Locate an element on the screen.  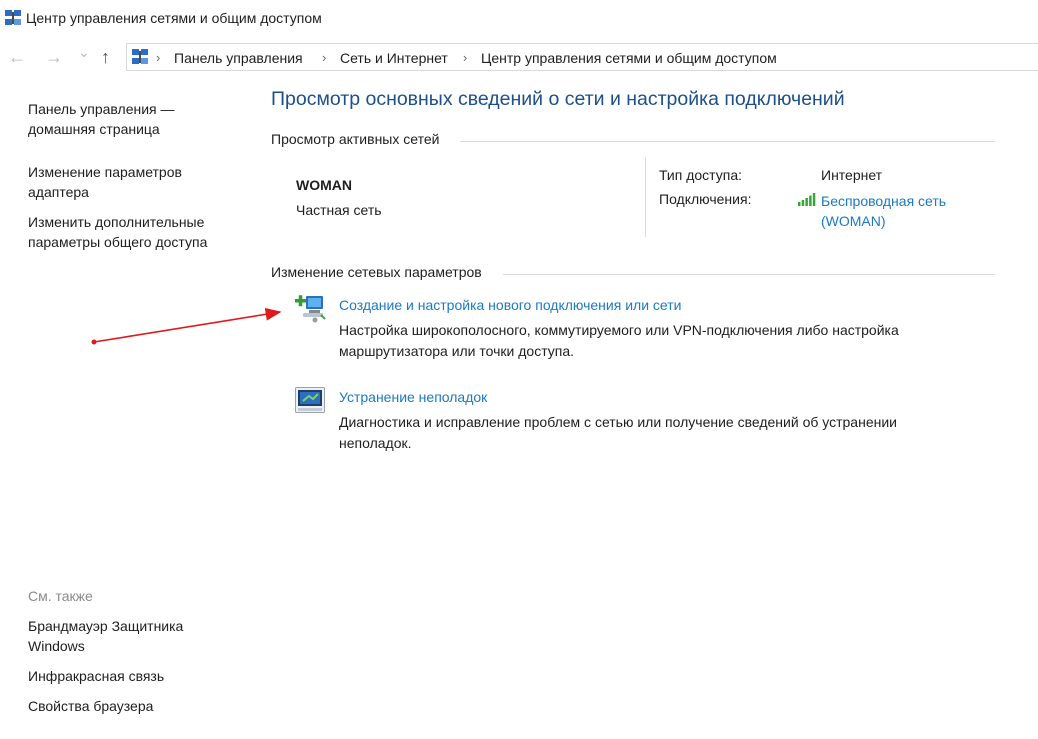
up-arrow-icon: ↑ is located at coordinates (105, 57).